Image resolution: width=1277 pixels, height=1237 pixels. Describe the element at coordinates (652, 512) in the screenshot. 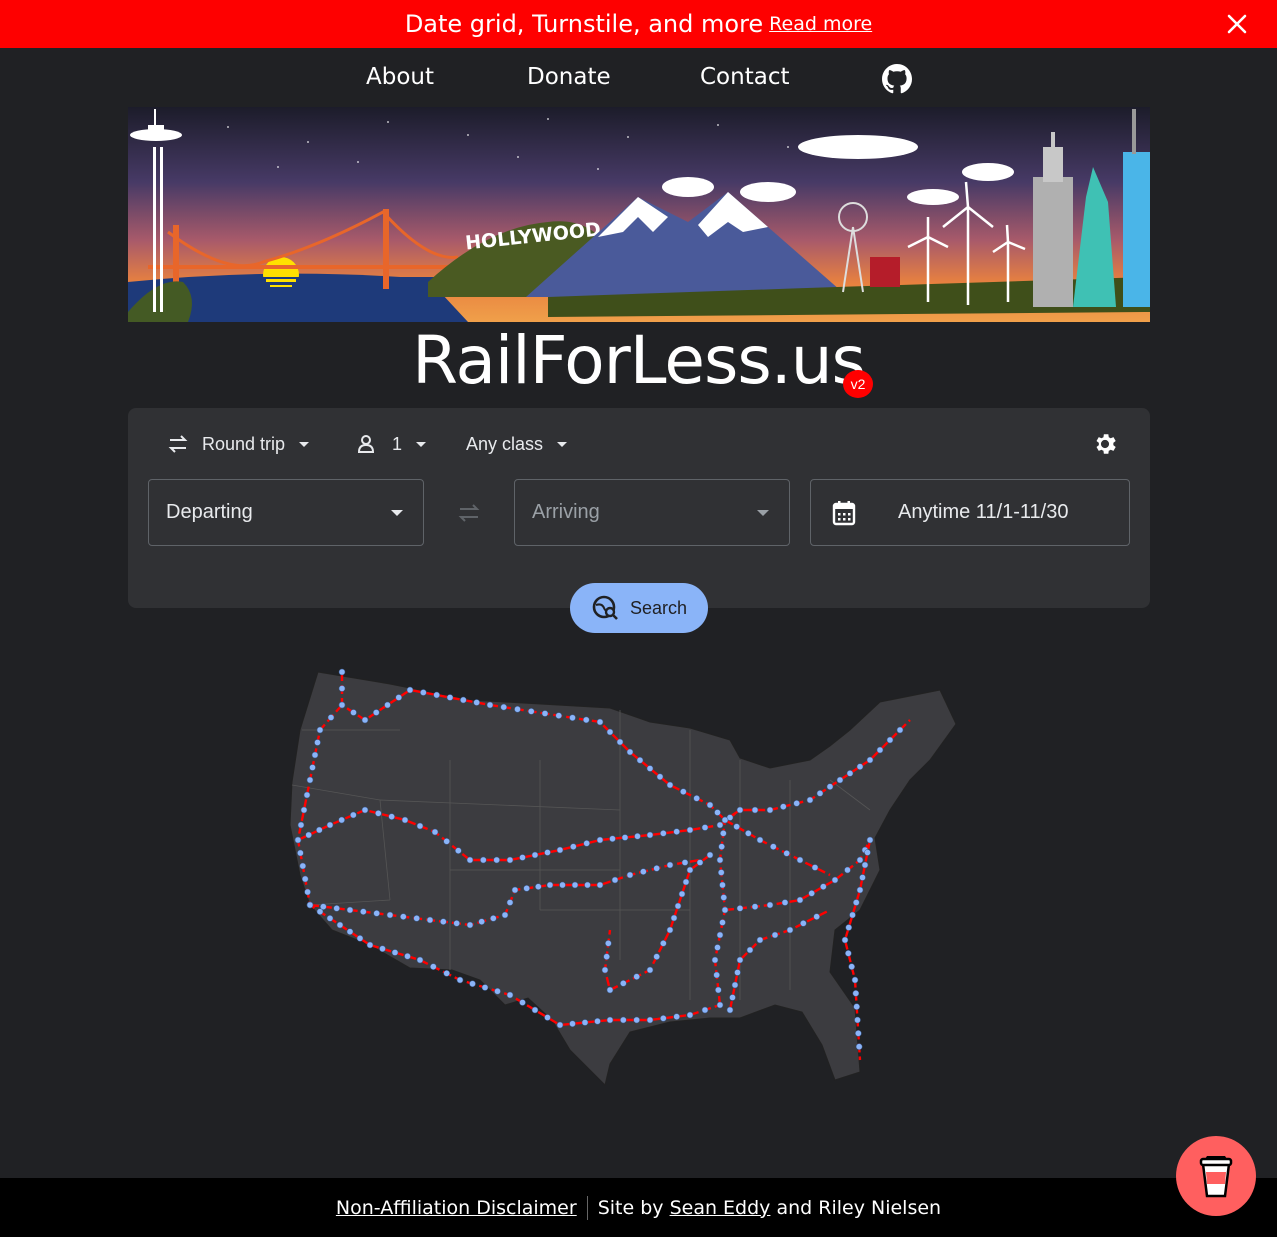

I see `arriving-select: Arriving` at that location.